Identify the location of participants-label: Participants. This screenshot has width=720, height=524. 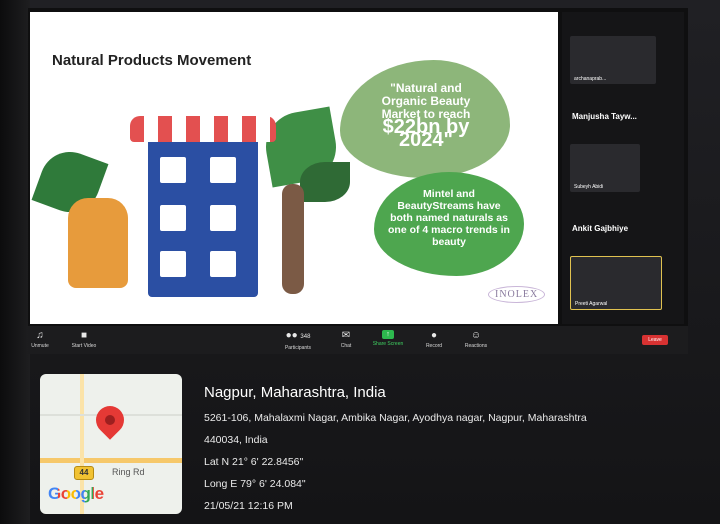
(298, 348).